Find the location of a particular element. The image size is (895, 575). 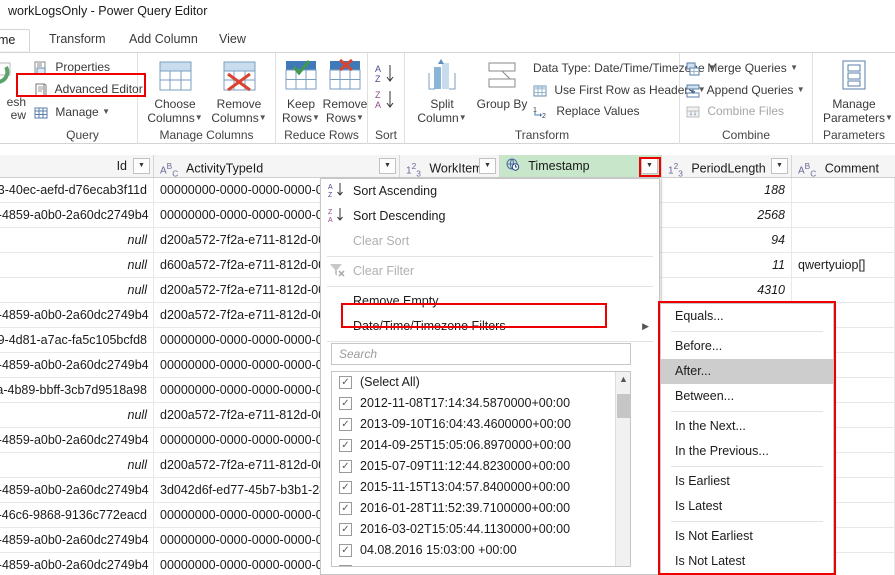

column-filter-button-workitemid: ▼ is located at coordinates (487, 166).